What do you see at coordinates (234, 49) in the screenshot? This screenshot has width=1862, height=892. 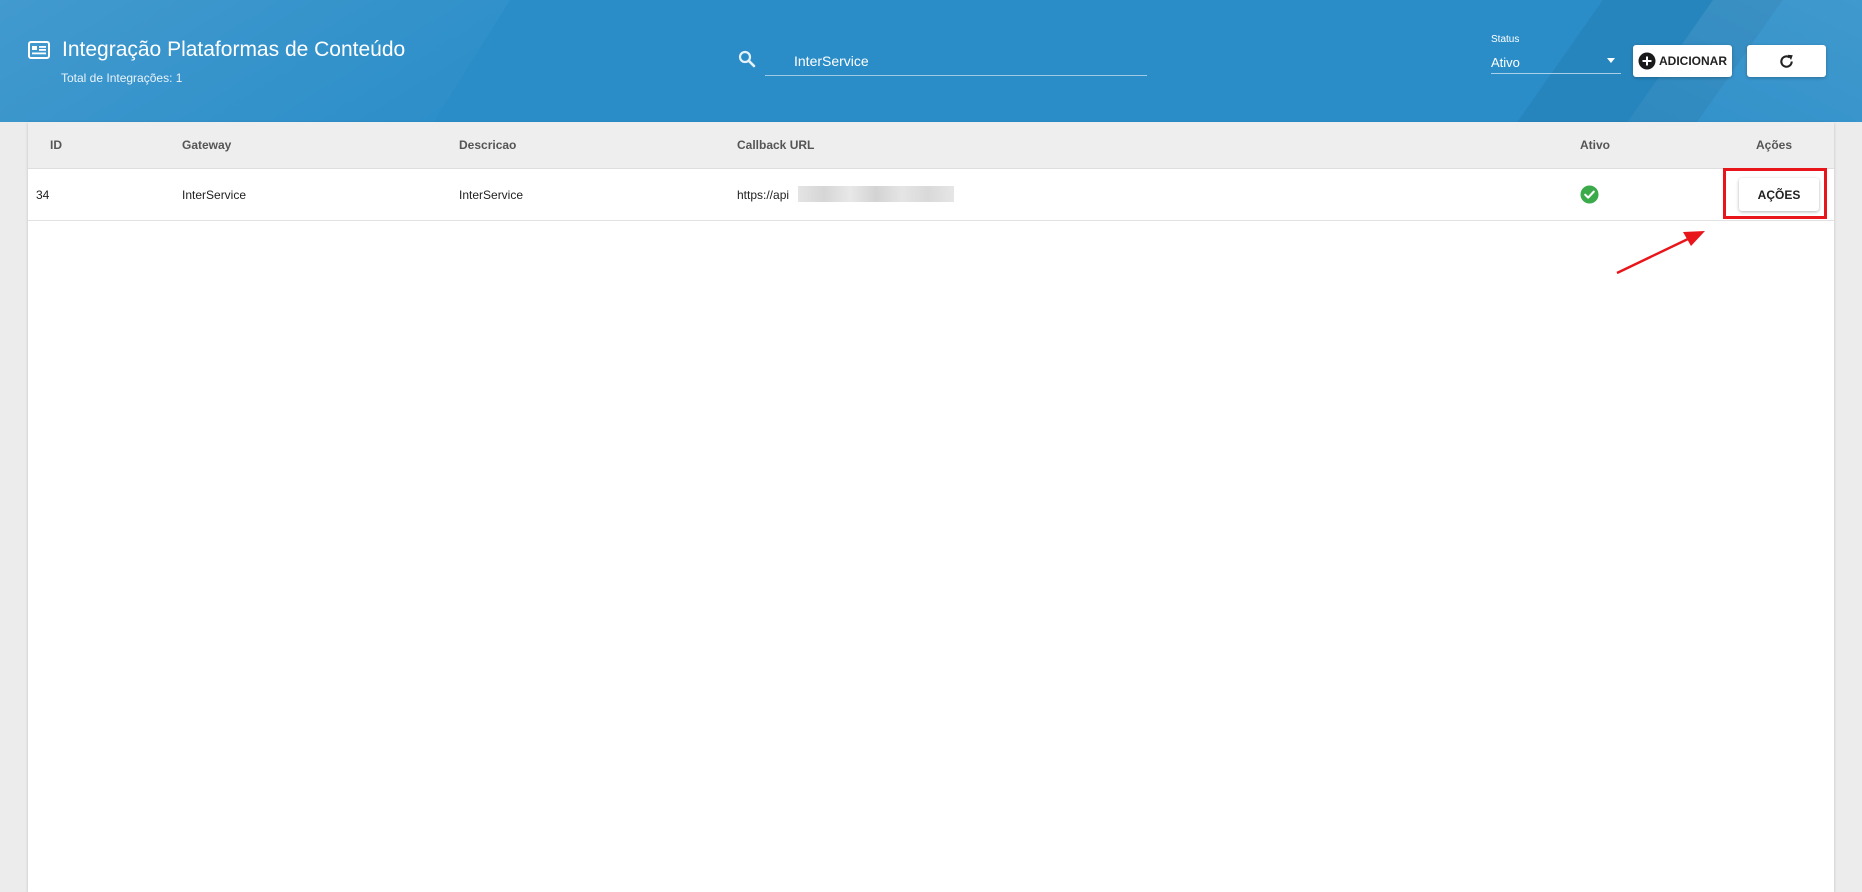 I see `page-title: Integração Plataformas de Conteúdo` at bounding box center [234, 49].